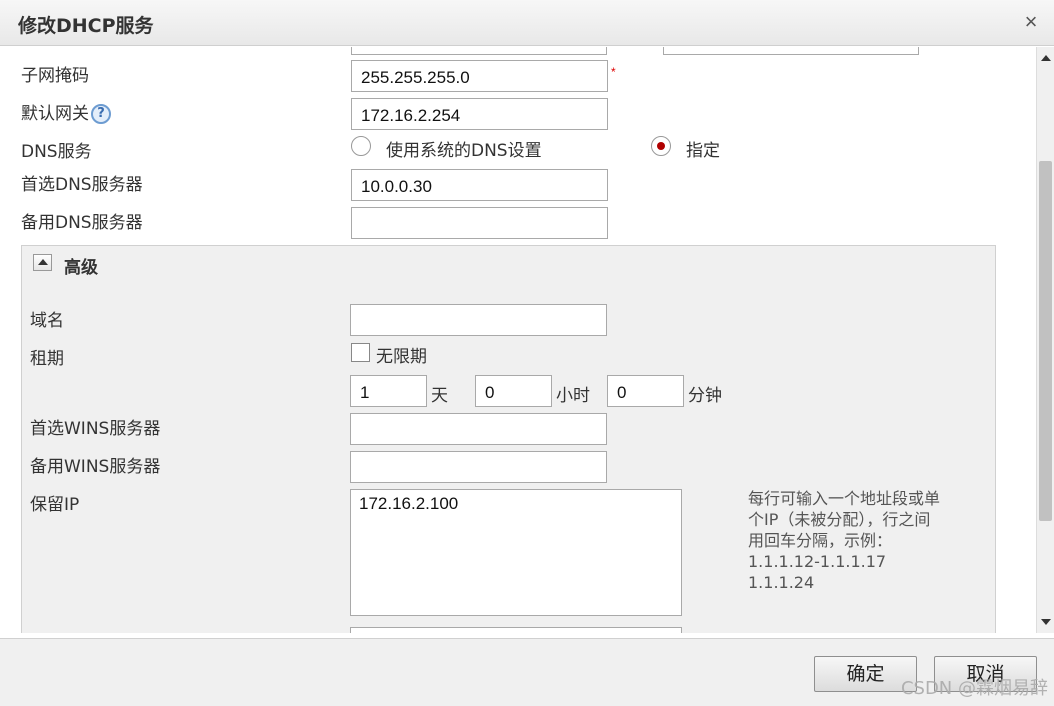 This screenshot has height=706, width=1054. What do you see at coordinates (479, 185) in the screenshot?
I see `primary-dns-input: 10.0.0.30` at bounding box center [479, 185].